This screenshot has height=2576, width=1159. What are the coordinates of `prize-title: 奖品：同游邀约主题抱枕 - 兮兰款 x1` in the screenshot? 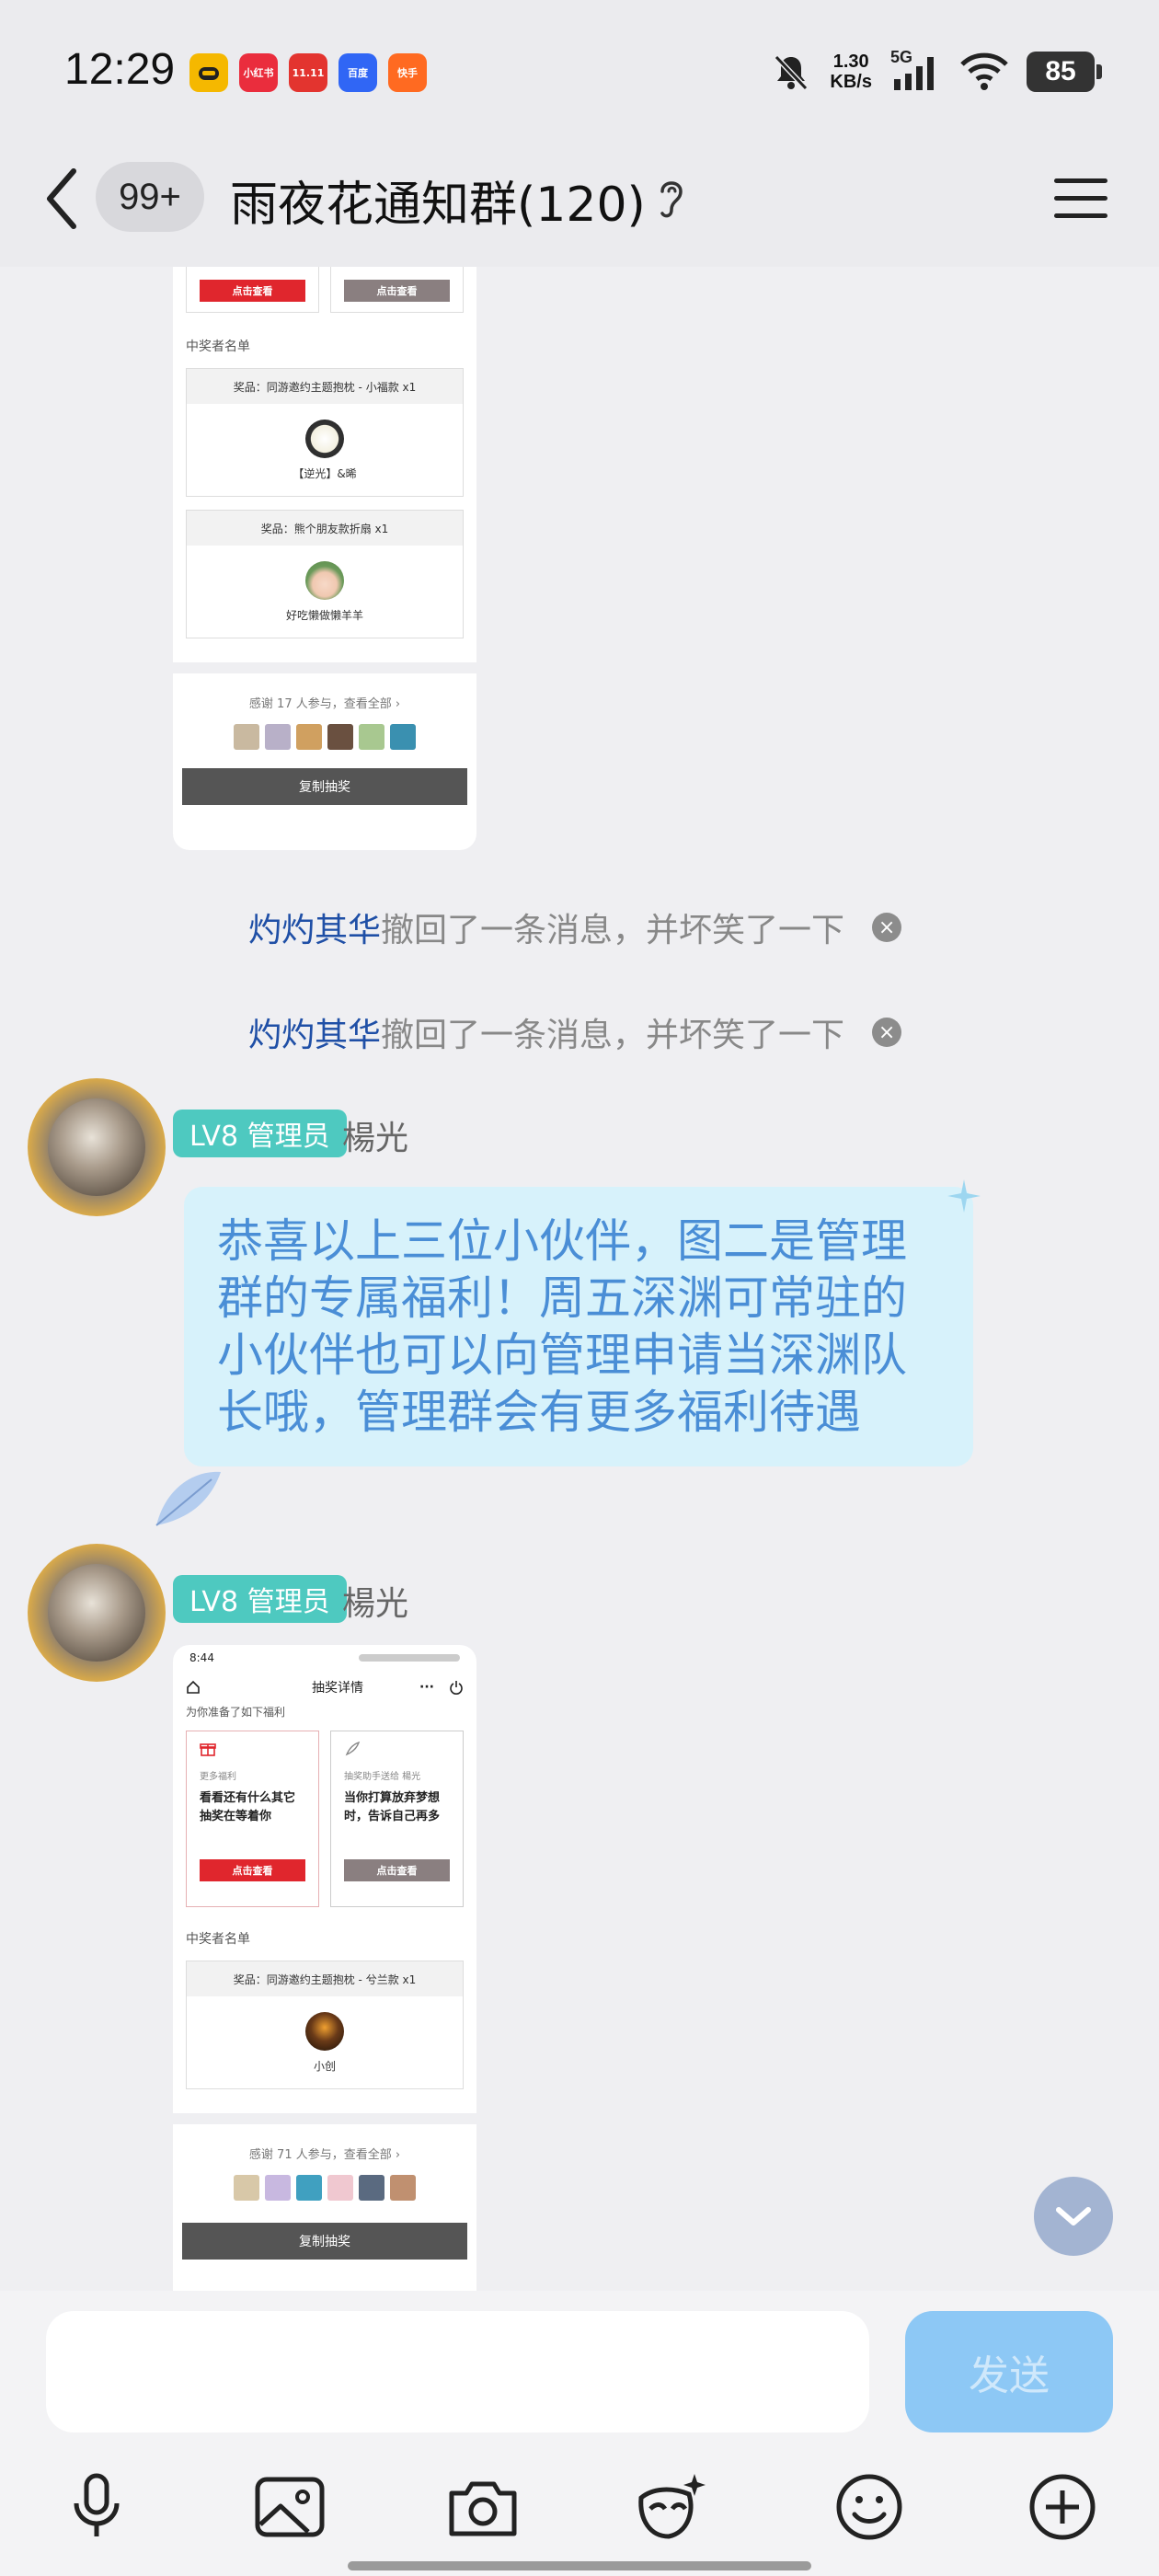 It's located at (325, 1978).